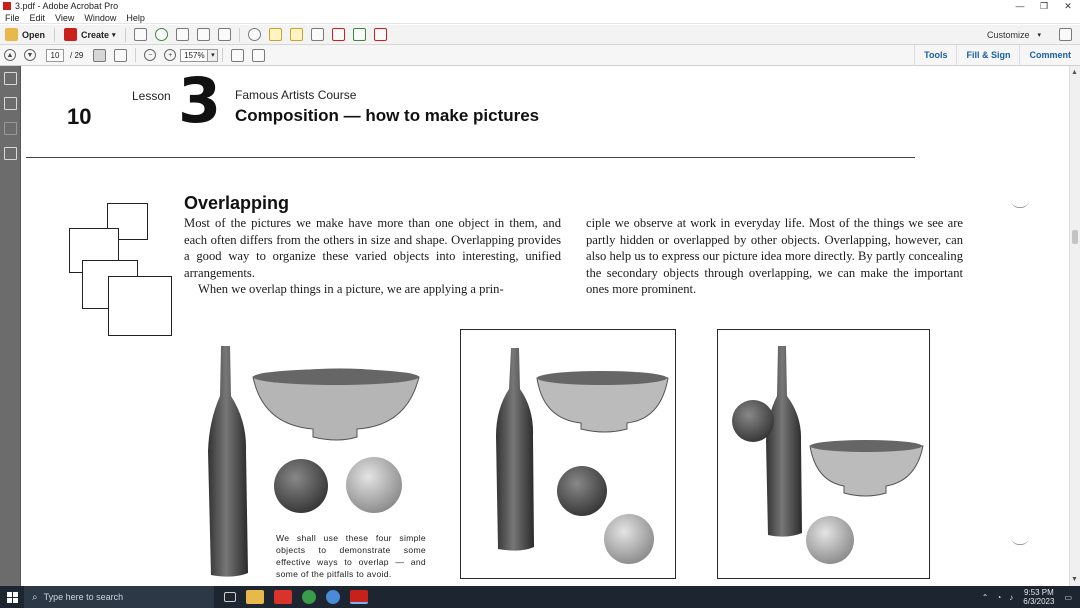 Image resolution: width=1080 pixels, height=608 pixels. I want to click on open-button: Open, so click(25, 35).